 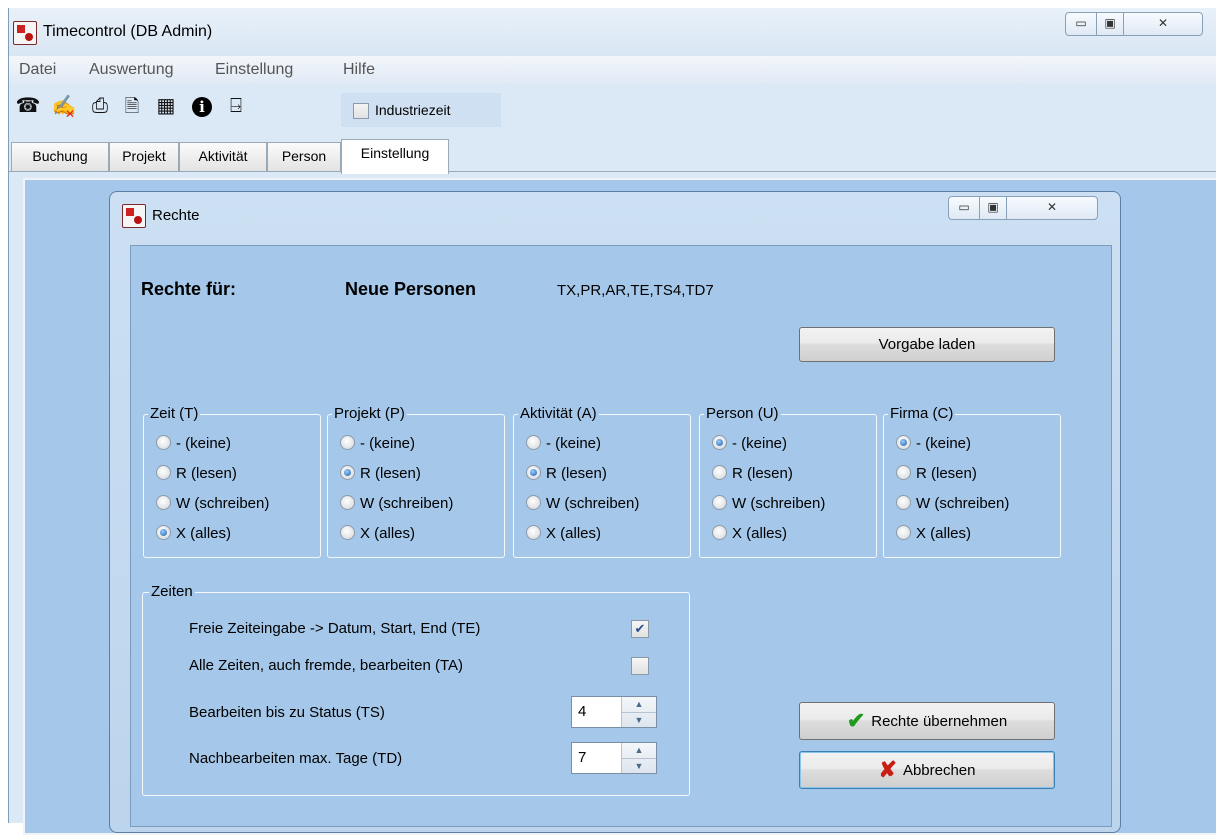 I want to click on days-value: 7, so click(x=582, y=757).